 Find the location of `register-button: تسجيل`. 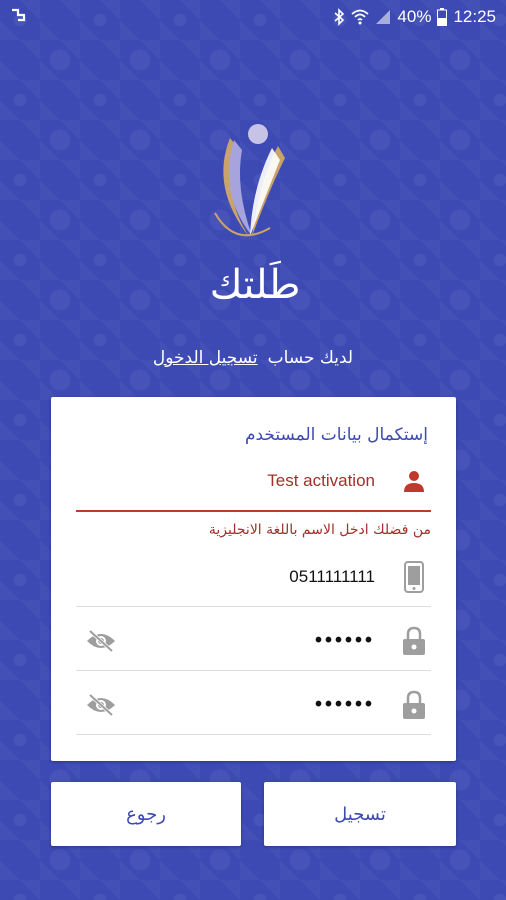

register-button: تسجيل is located at coordinates (360, 814).